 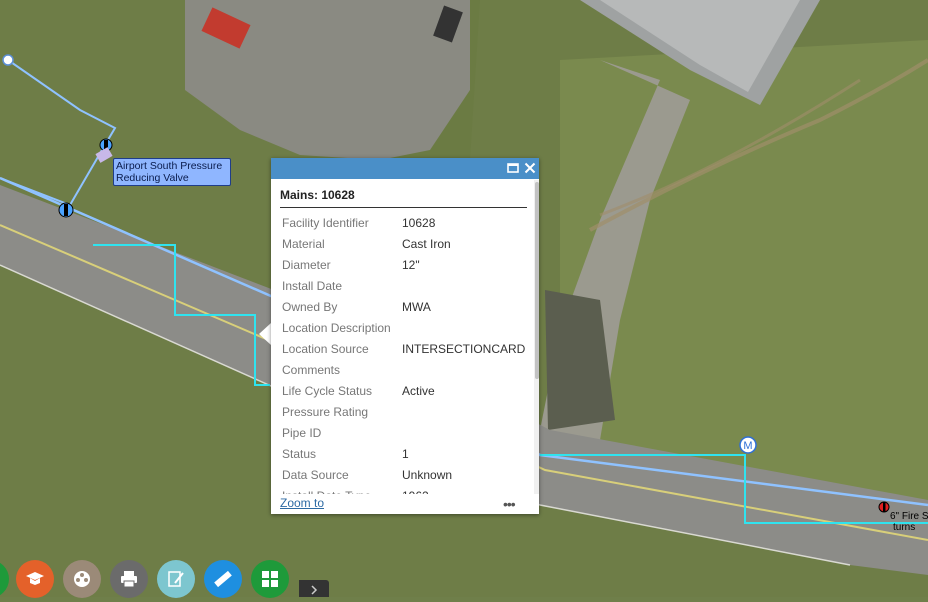 What do you see at coordinates (169, 166) in the screenshot?
I see `valve-label-line1: Airport South Pressure` at bounding box center [169, 166].